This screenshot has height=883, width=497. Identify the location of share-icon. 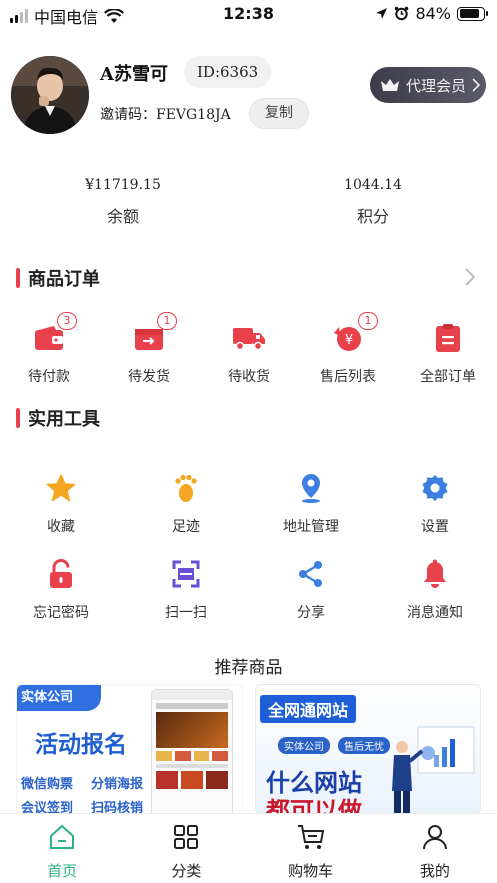
(310, 574).